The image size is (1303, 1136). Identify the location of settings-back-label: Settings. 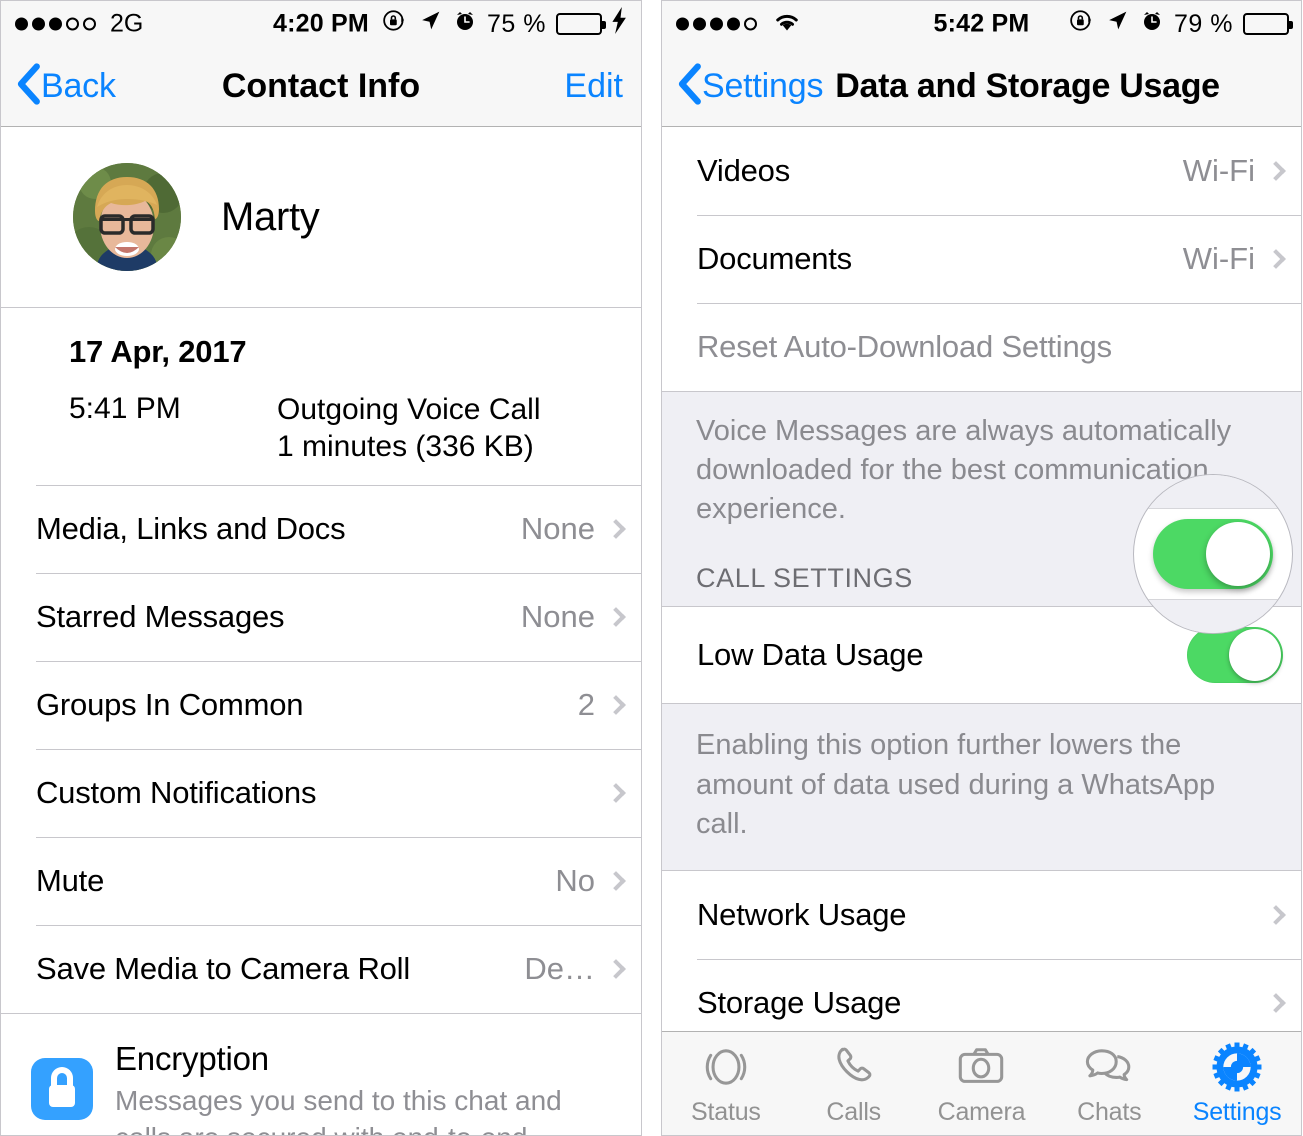
(763, 86).